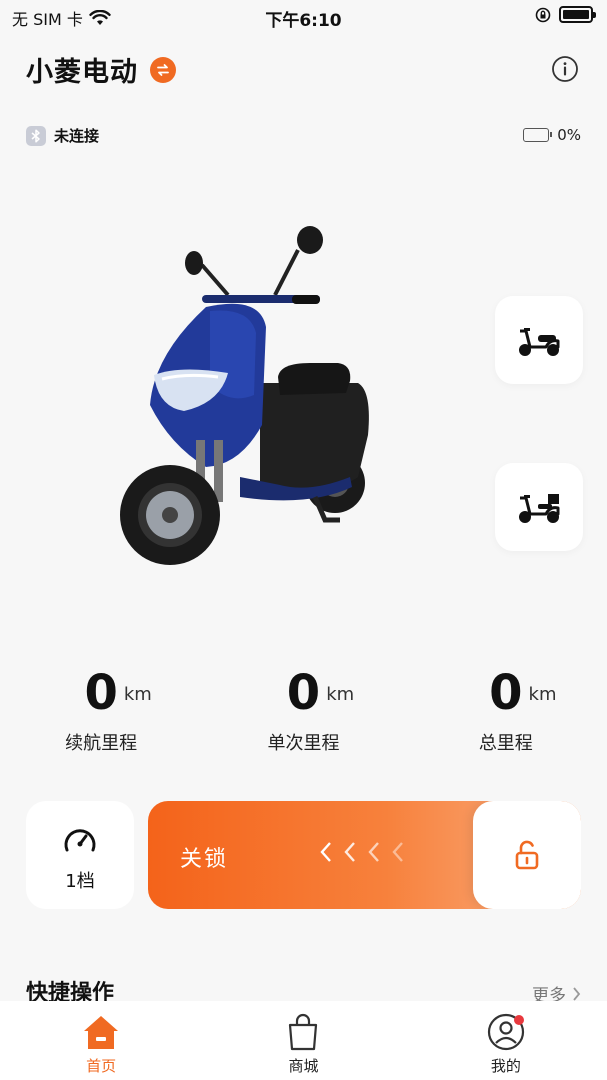 This screenshot has height=1080, width=607. Describe the element at coordinates (101, 743) in the screenshot. I see `stat-label: 续航里程` at that location.